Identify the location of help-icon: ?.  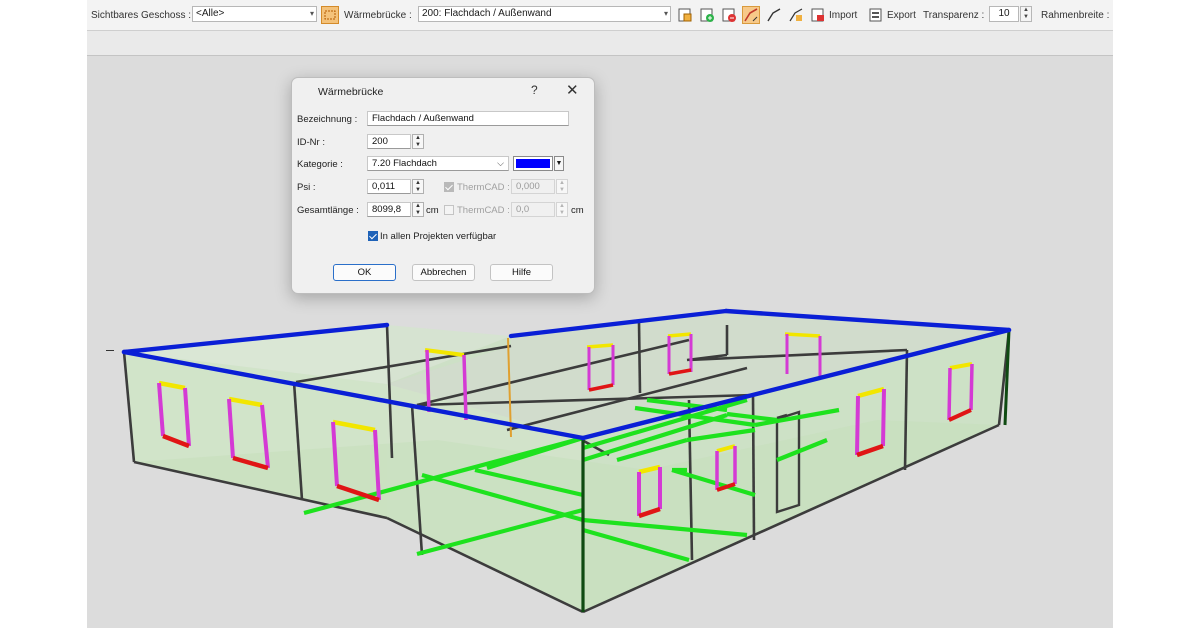
(534, 90).